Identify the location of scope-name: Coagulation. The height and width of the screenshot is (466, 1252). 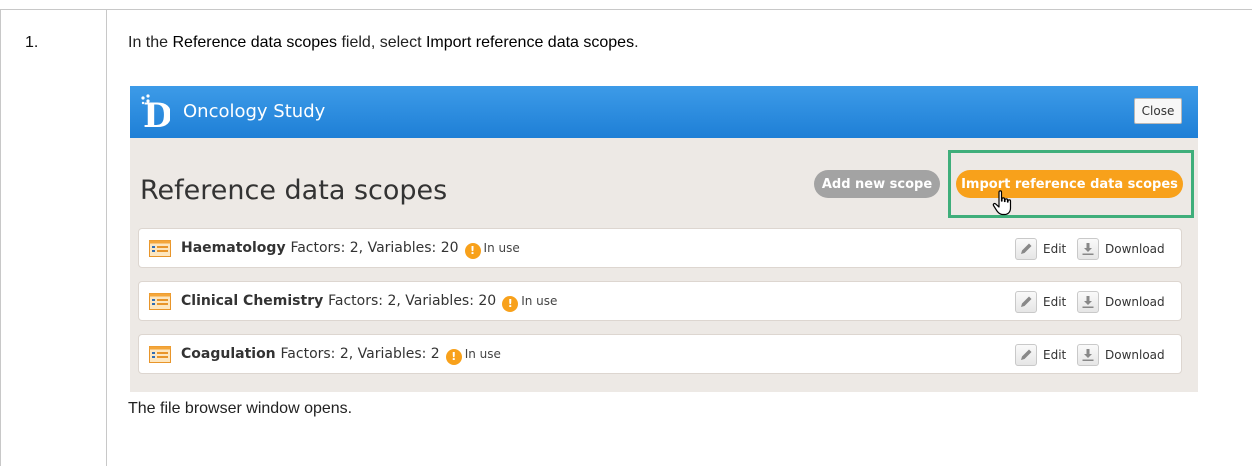
(228, 354).